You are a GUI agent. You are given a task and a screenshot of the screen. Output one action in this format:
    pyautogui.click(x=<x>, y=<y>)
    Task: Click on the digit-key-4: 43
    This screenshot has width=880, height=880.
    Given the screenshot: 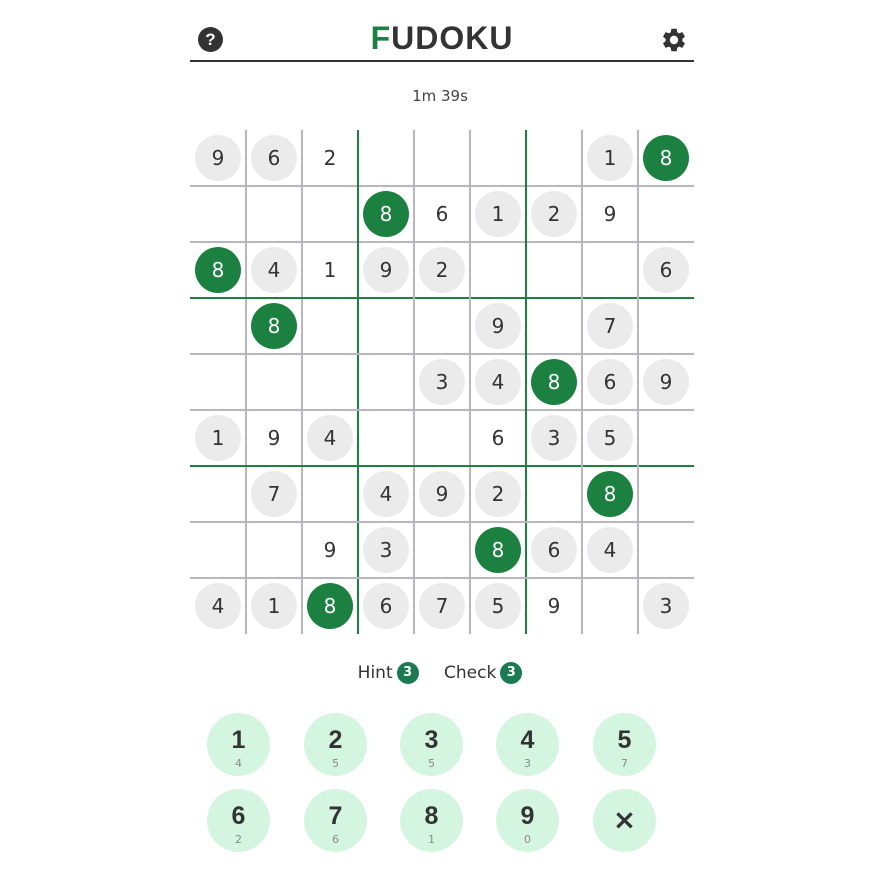 What is the action you would take?
    pyautogui.click(x=527, y=744)
    